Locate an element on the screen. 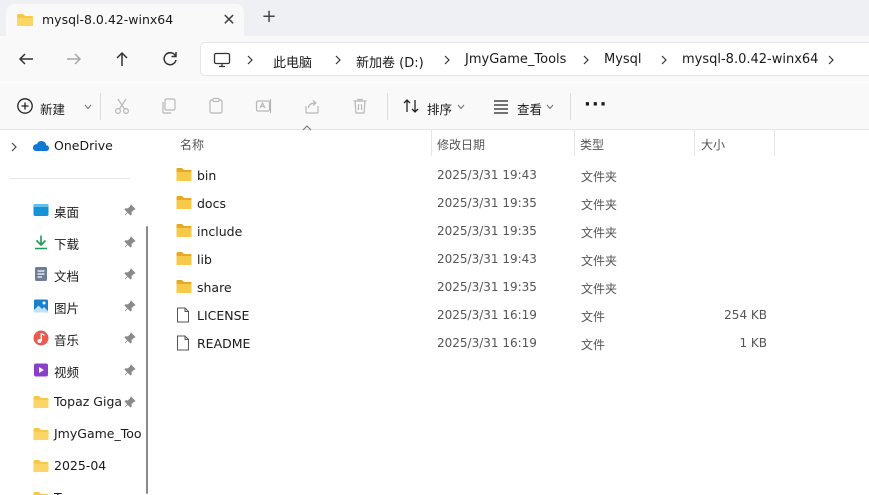  sidebar-item-onedrive: OneDrive is located at coordinates (70, 146).